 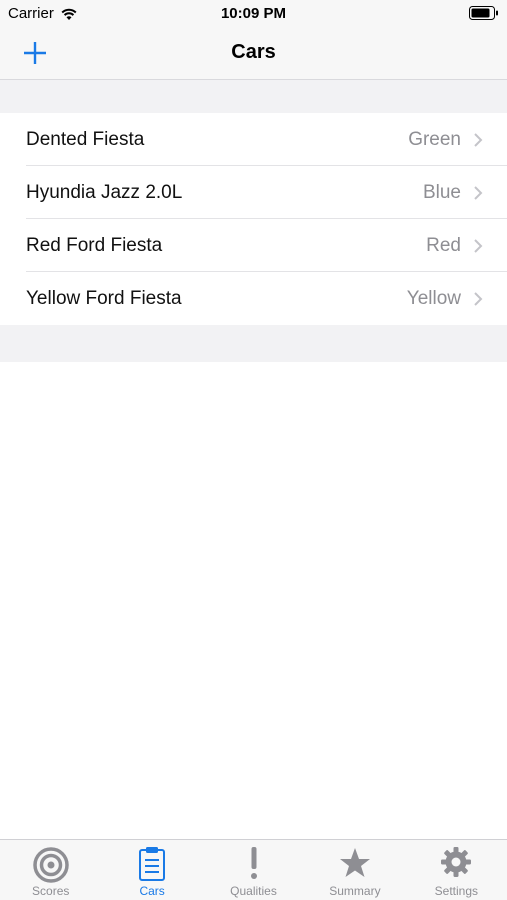 What do you see at coordinates (433, 298) in the screenshot?
I see `car-color: Yellow` at bounding box center [433, 298].